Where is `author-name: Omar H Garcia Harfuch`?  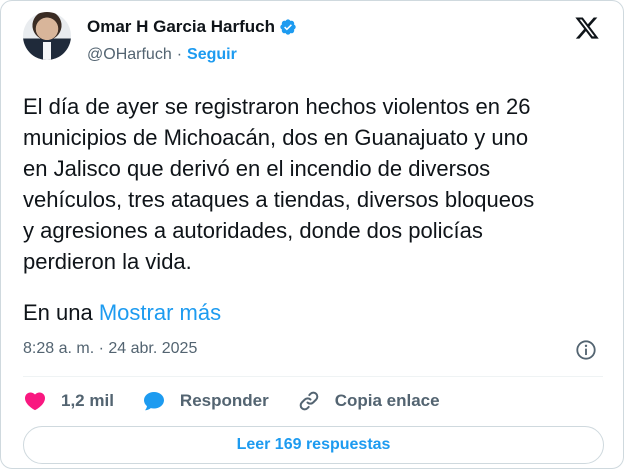 author-name: Omar H Garcia Harfuch is located at coordinates (181, 27).